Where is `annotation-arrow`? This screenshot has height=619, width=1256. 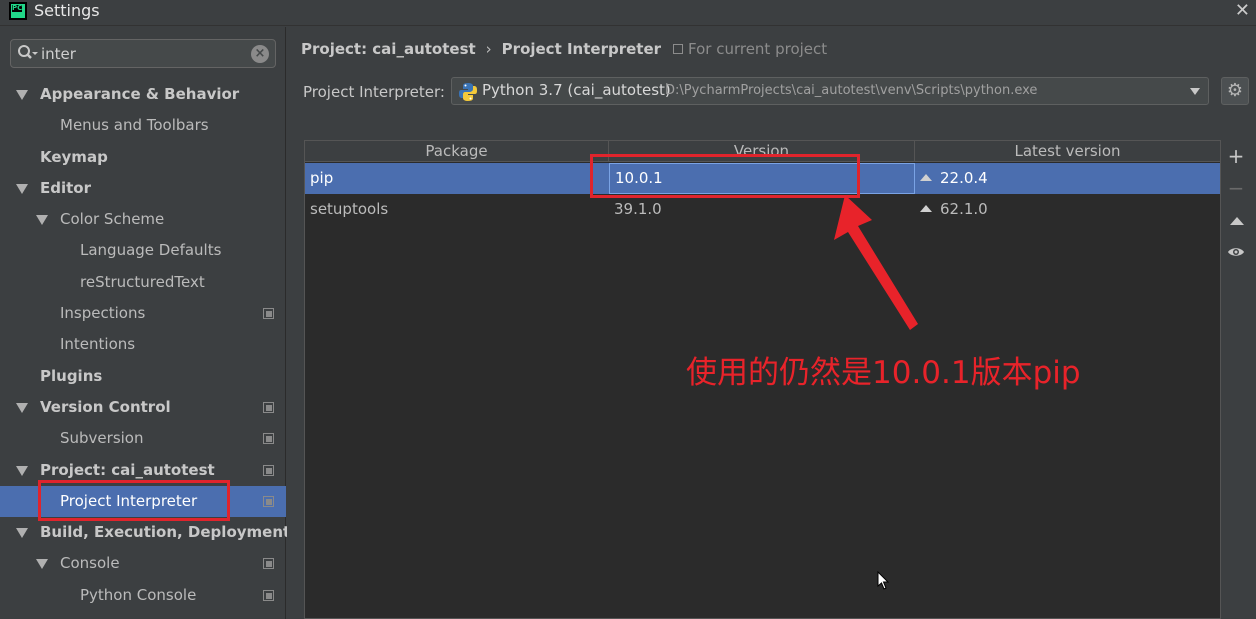 annotation-arrow is located at coordinates (876, 262).